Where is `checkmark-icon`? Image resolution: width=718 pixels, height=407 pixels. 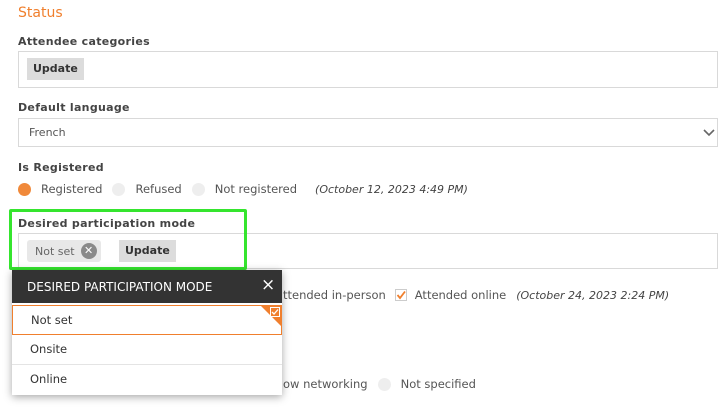 checkmark-icon is located at coordinates (401, 295).